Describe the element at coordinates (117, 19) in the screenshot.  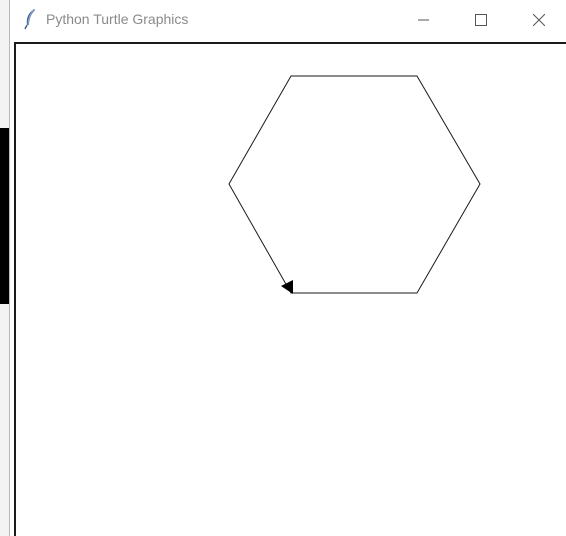
I see `window-title: Python Turtle Graphics` at that location.